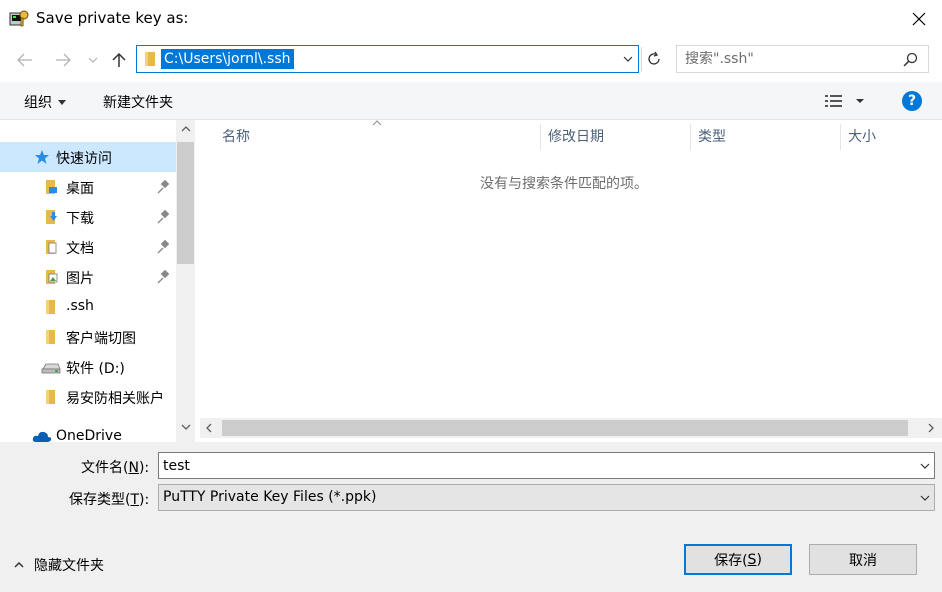 The image size is (942, 592). I want to click on pictures-folder-icon, so click(52, 277).